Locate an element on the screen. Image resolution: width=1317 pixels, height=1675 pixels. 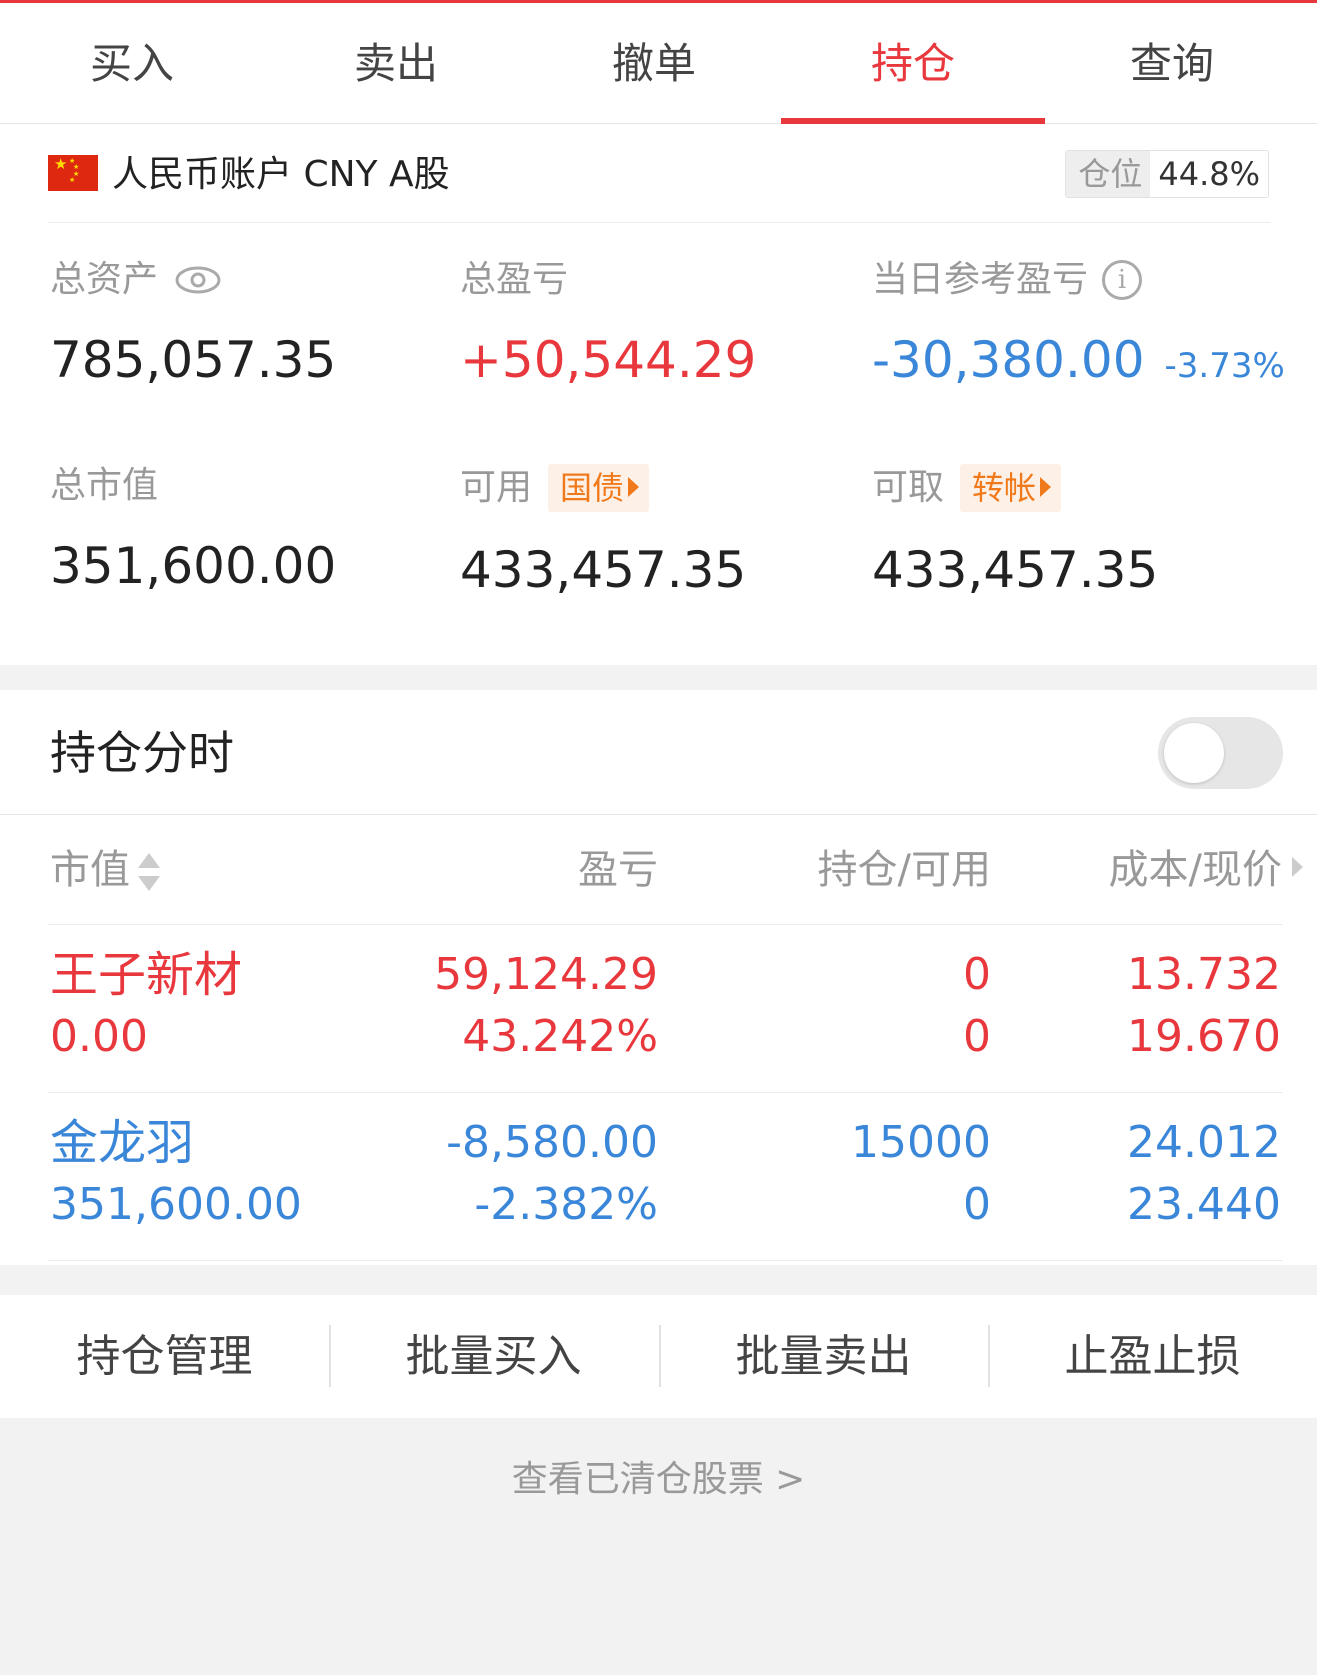
cleared-stocks-link: 查看已清仓股票 > is located at coordinates (658, 1480).